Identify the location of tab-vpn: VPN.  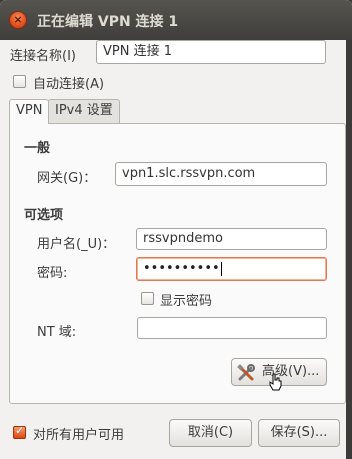
(29, 111).